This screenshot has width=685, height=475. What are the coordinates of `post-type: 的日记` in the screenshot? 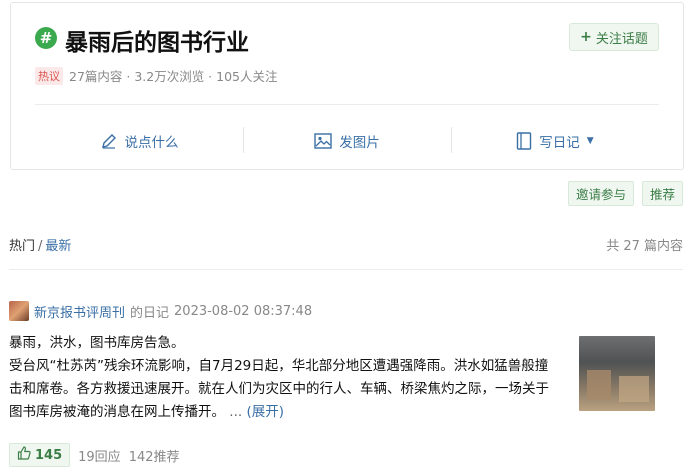 It's located at (150, 313).